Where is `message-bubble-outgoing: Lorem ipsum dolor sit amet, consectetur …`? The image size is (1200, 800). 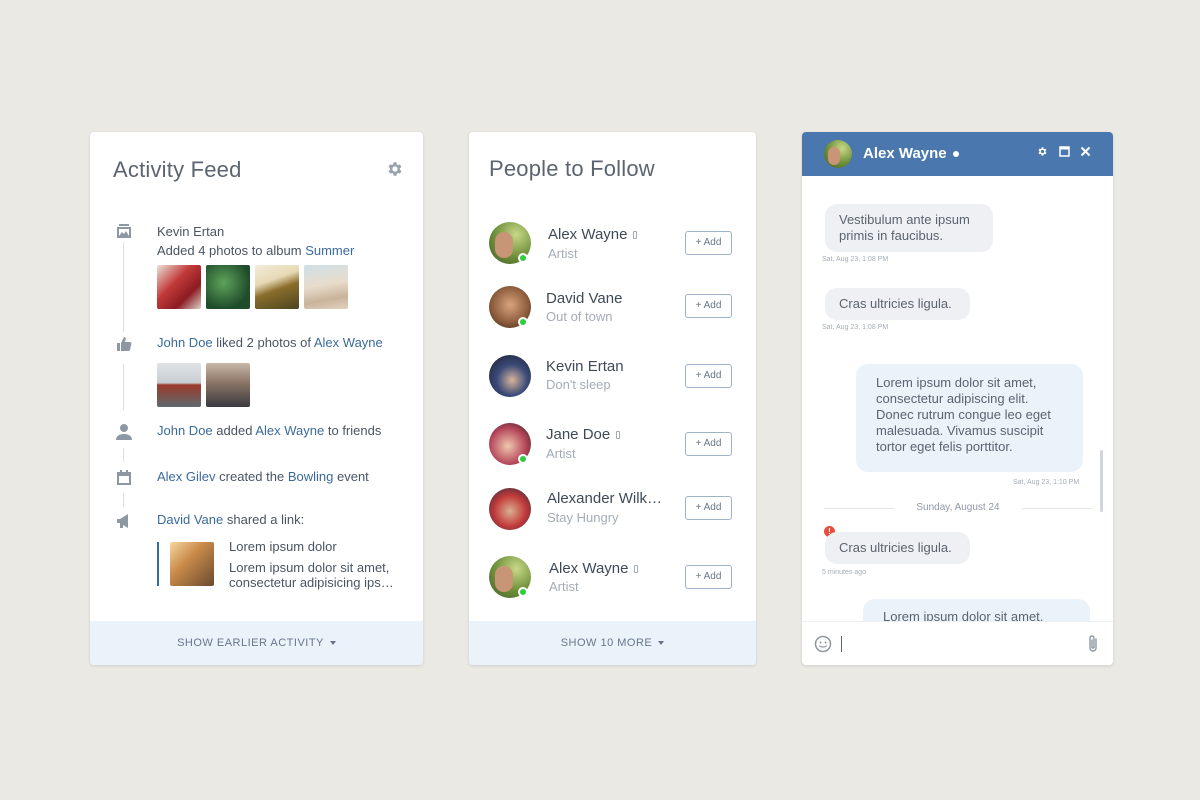
message-bubble-outgoing: Lorem ipsum dolor sit amet, consectetur … is located at coordinates (969, 418).